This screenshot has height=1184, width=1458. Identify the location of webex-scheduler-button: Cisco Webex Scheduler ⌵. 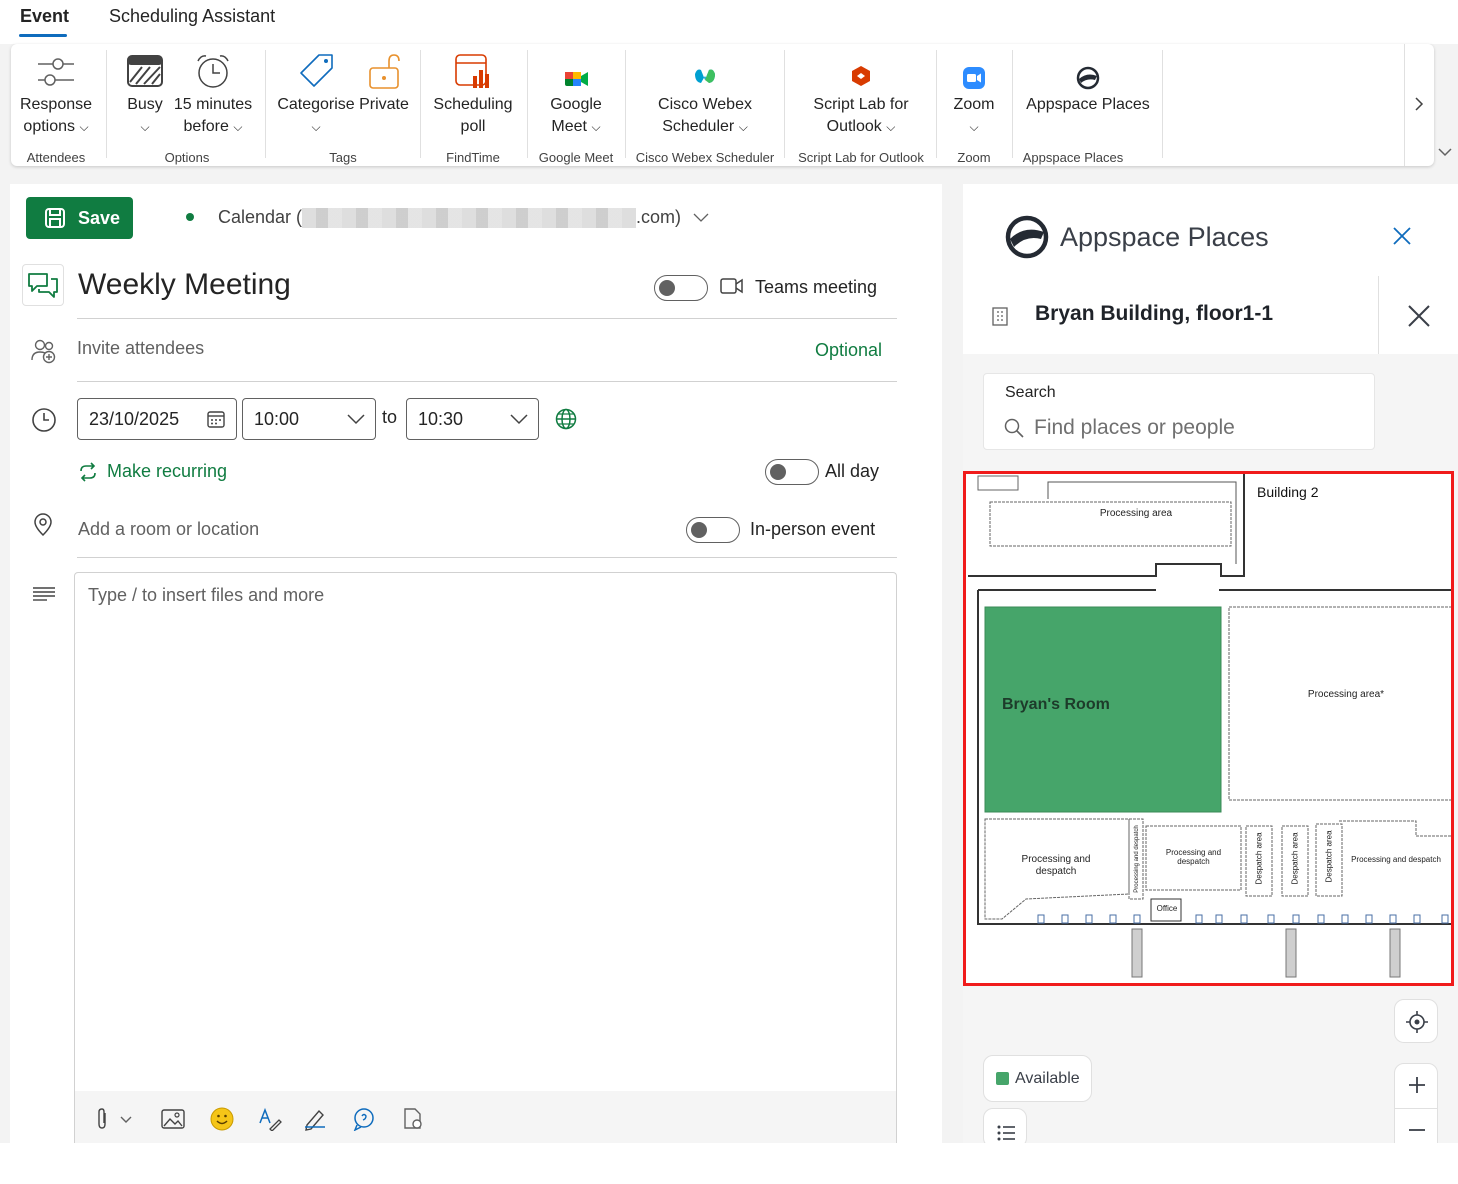
(705, 95).